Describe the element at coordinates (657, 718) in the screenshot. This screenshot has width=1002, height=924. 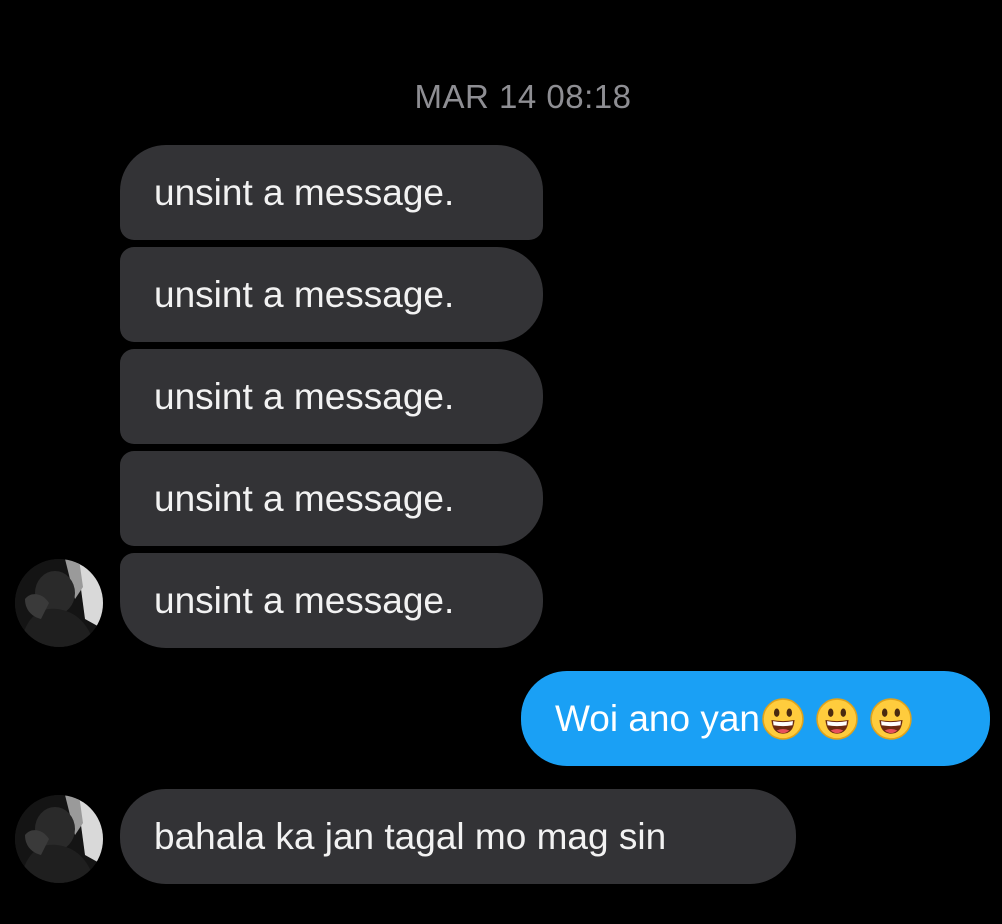
I see `message-text: Woi ano yan` at that location.